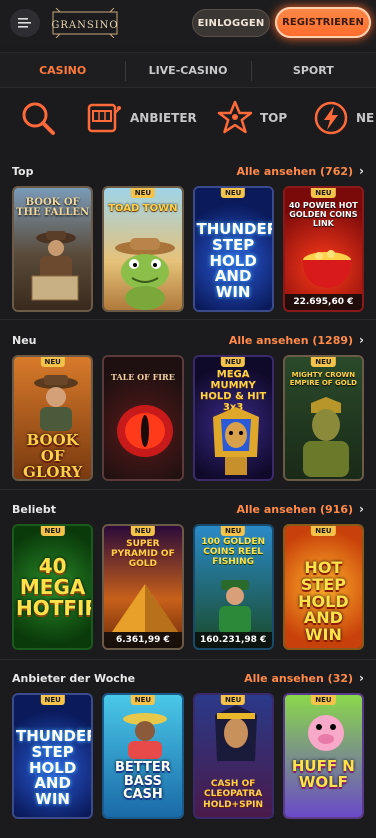 The image size is (376, 838). I want to click on game-card-hot-step: NEU HOT STEP HOLD AND WIN, so click(323, 587).